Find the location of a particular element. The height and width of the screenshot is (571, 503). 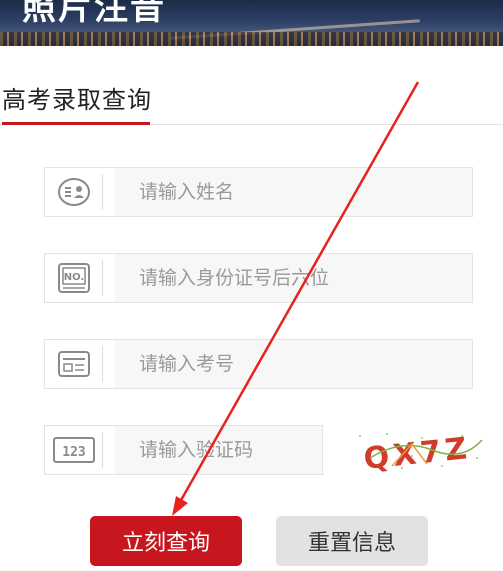

captcha-field: 123 is located at coordinates (183, 450).